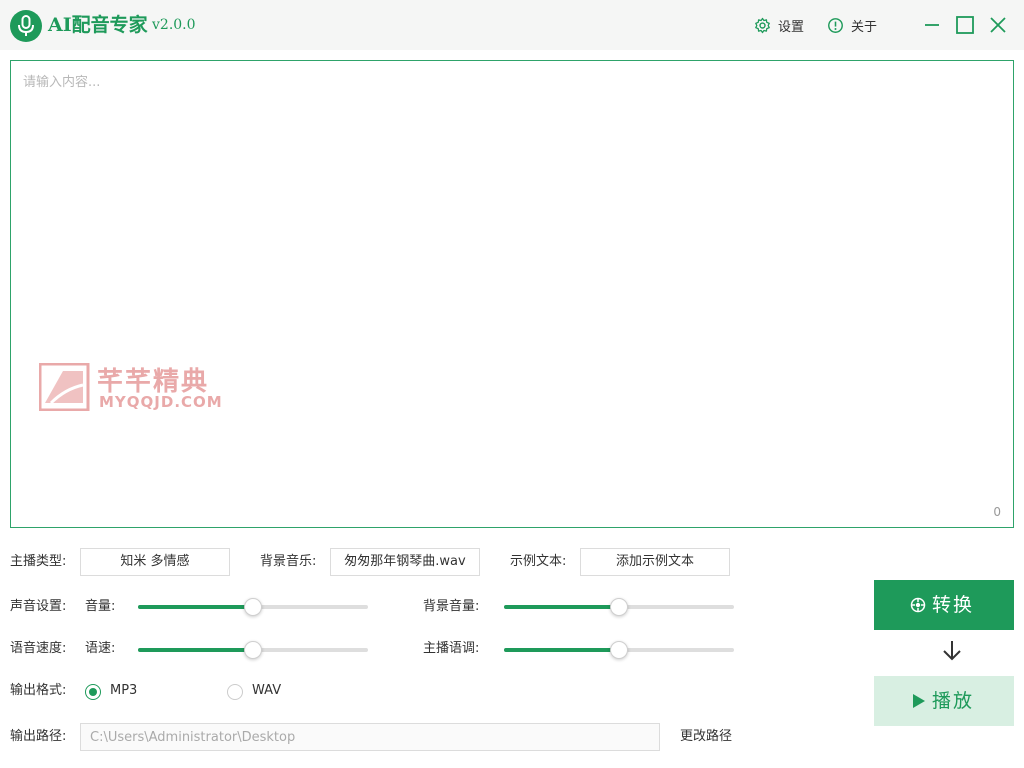 The width and height of the screenshot is (1024, 768). I want to click on format-label-mp3: MP3, so click(123, 691).